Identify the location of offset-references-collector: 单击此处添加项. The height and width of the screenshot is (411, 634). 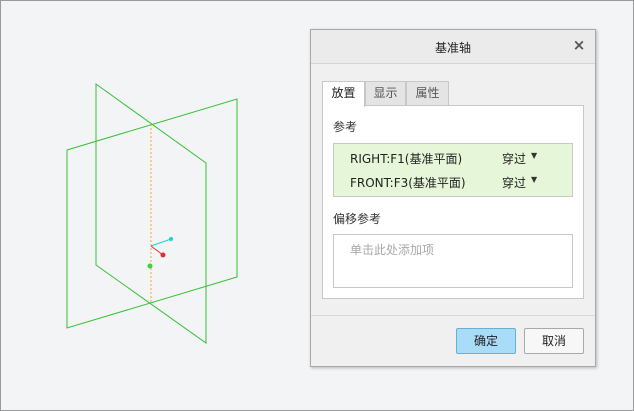
(453, 261).